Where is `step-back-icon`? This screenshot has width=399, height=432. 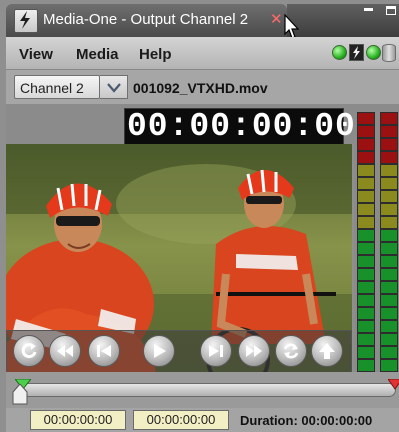
step-back-icon is located at coordinates (104, 351).